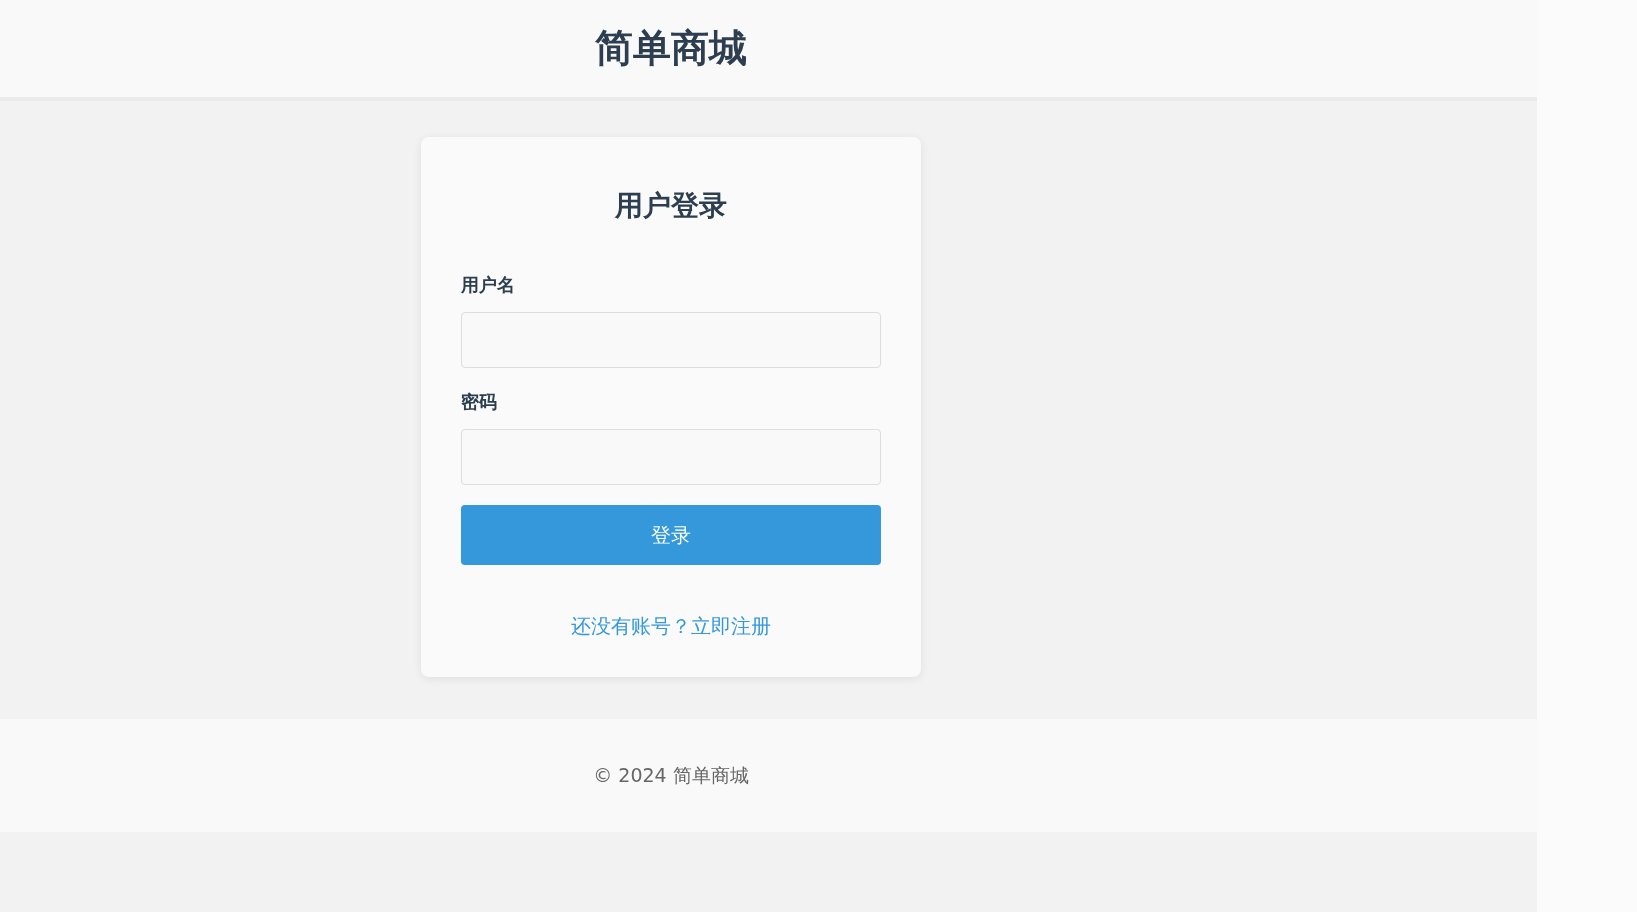 Image resolution: width=1637 pixels, height=912 pixels. What do you see at coordinates (671, 776) in the screenshot?
I see `copyright-text: © 2024 简单商城` at bounding box center [671, 776].